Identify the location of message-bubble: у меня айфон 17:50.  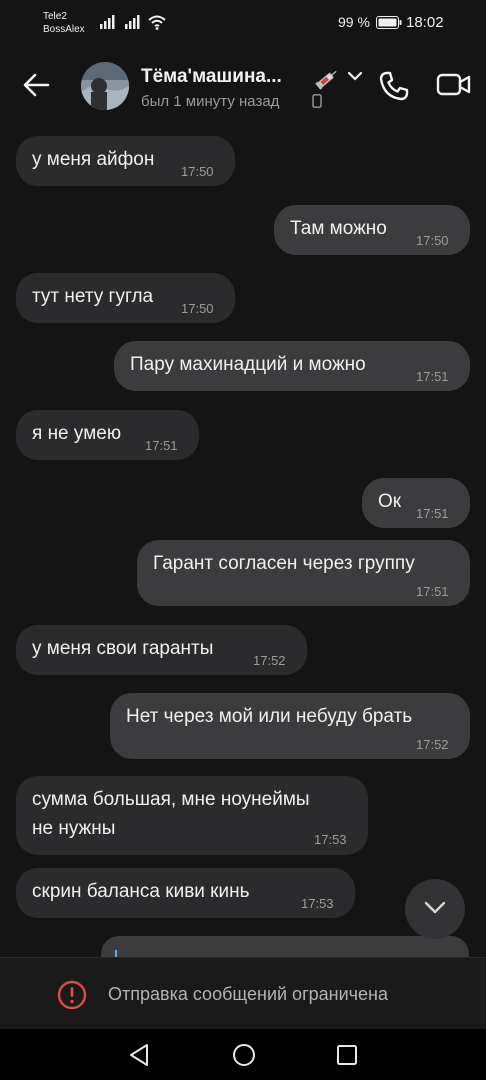
(125, 161).